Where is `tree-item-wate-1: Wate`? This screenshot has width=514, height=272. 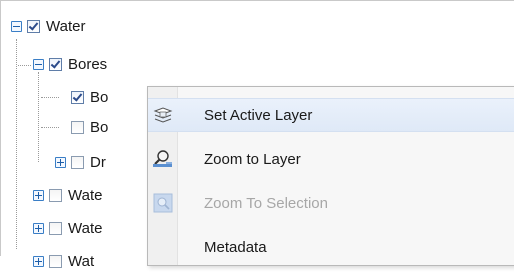
tree-item-wate-1: Wate is located at coordinates (67, 195).